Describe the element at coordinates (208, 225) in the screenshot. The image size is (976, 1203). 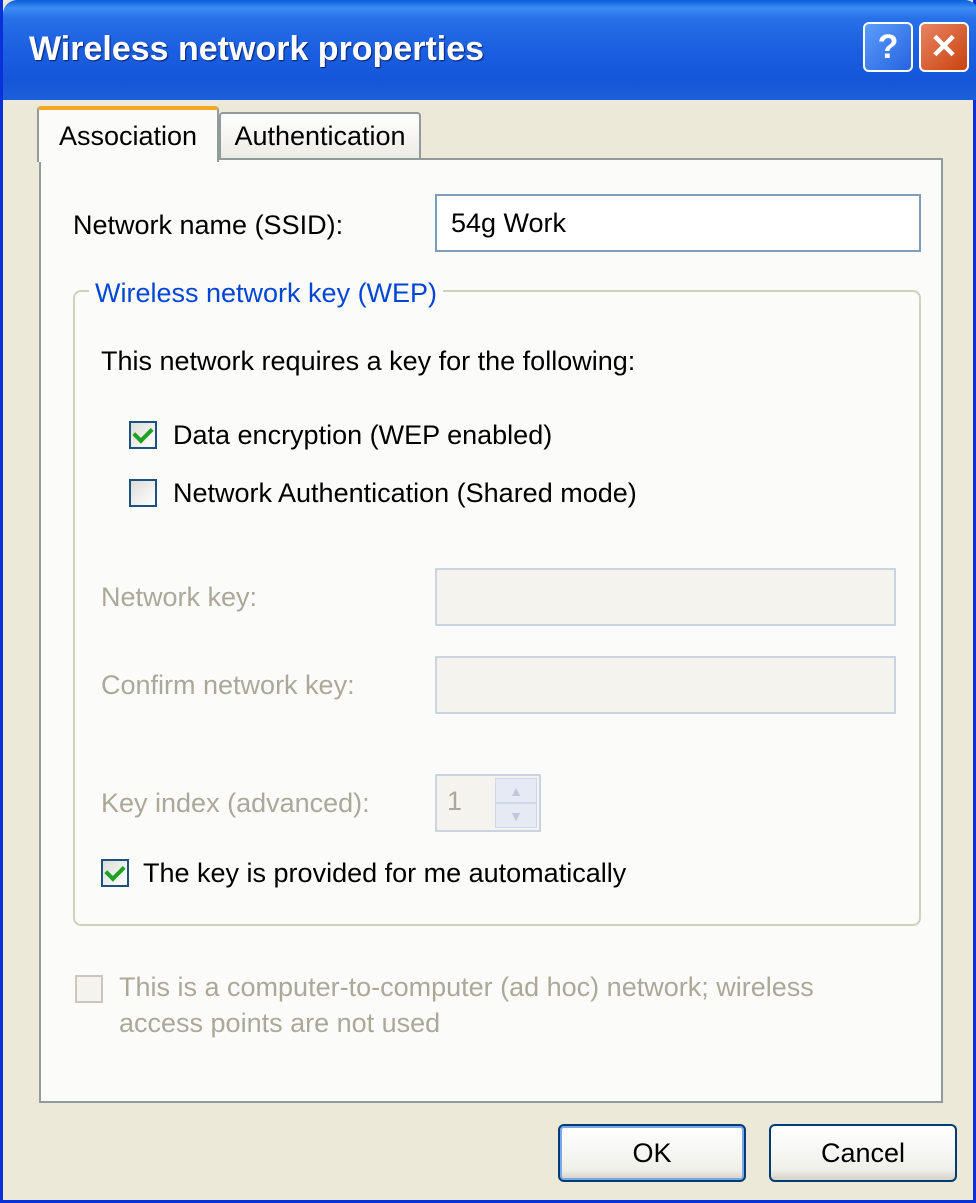
I see `ssid-label: Network name (SSID):` at that location.